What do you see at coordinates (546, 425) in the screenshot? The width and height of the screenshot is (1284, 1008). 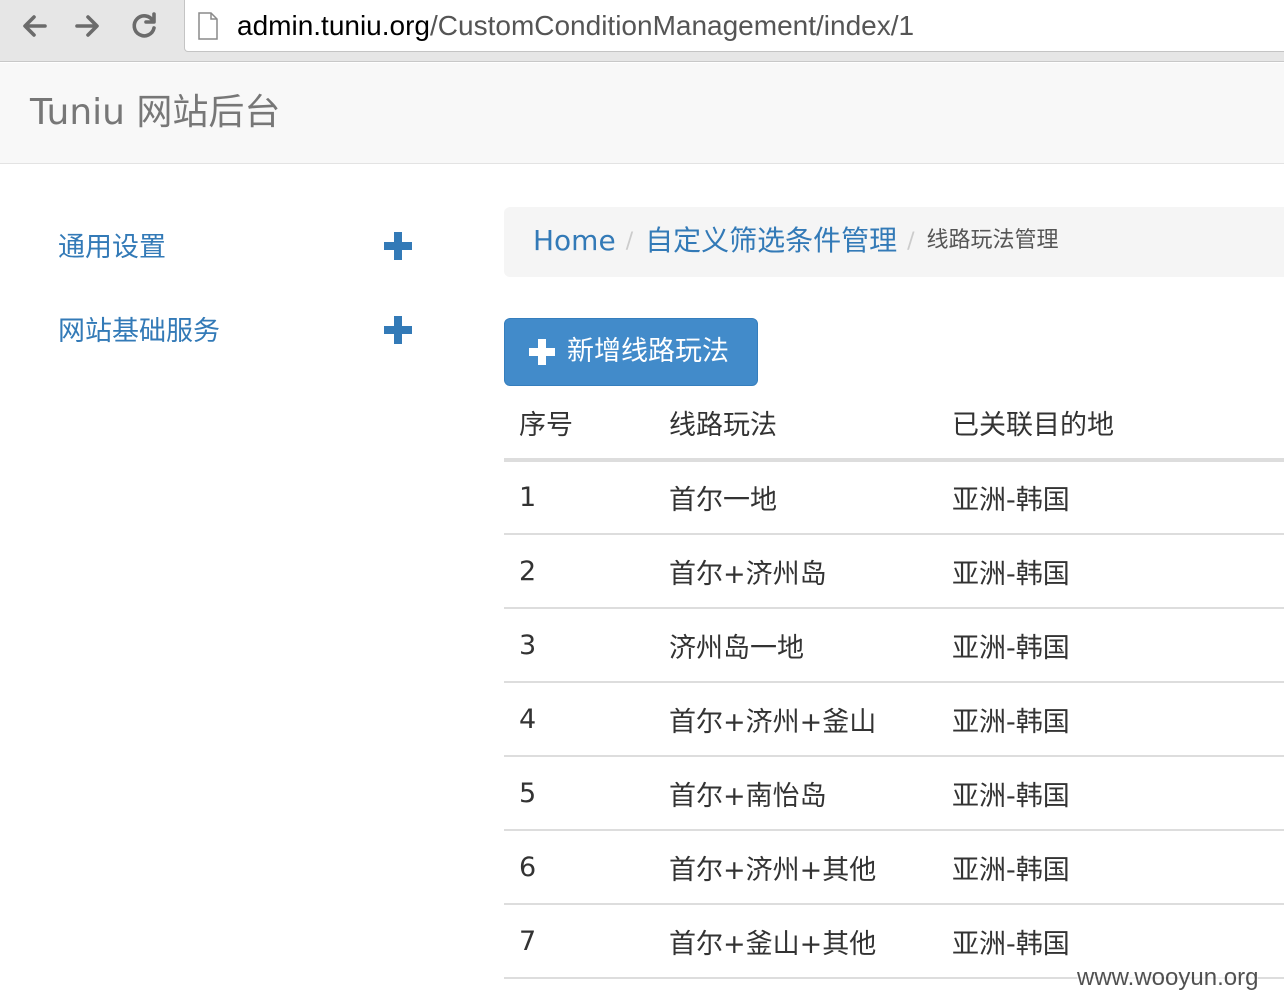 I see `column-header-index: 序号` at bounding box center [546, 425].